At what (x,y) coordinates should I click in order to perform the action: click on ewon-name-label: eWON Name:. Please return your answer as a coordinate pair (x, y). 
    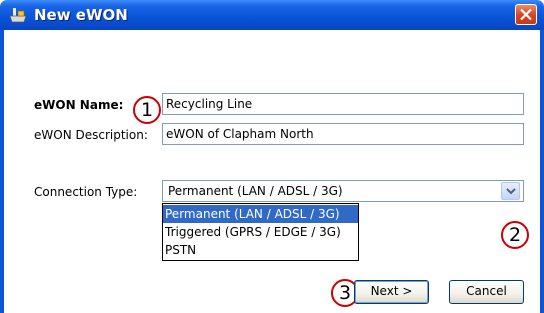
    Looking at the image, I should click on (79, 105).